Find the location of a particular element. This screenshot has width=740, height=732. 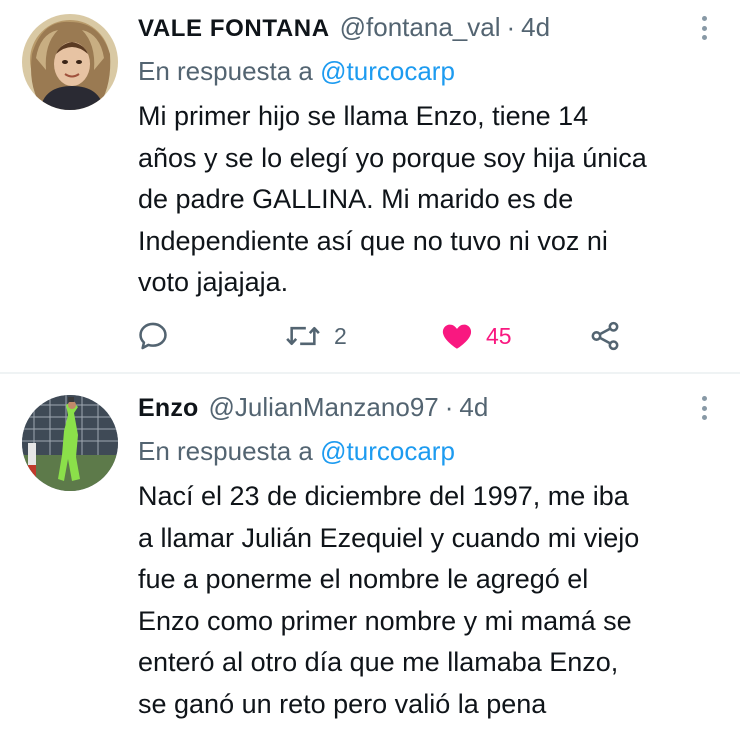

tweet-meta: @fontana_val · 4d is located at coordinates (445, 27).